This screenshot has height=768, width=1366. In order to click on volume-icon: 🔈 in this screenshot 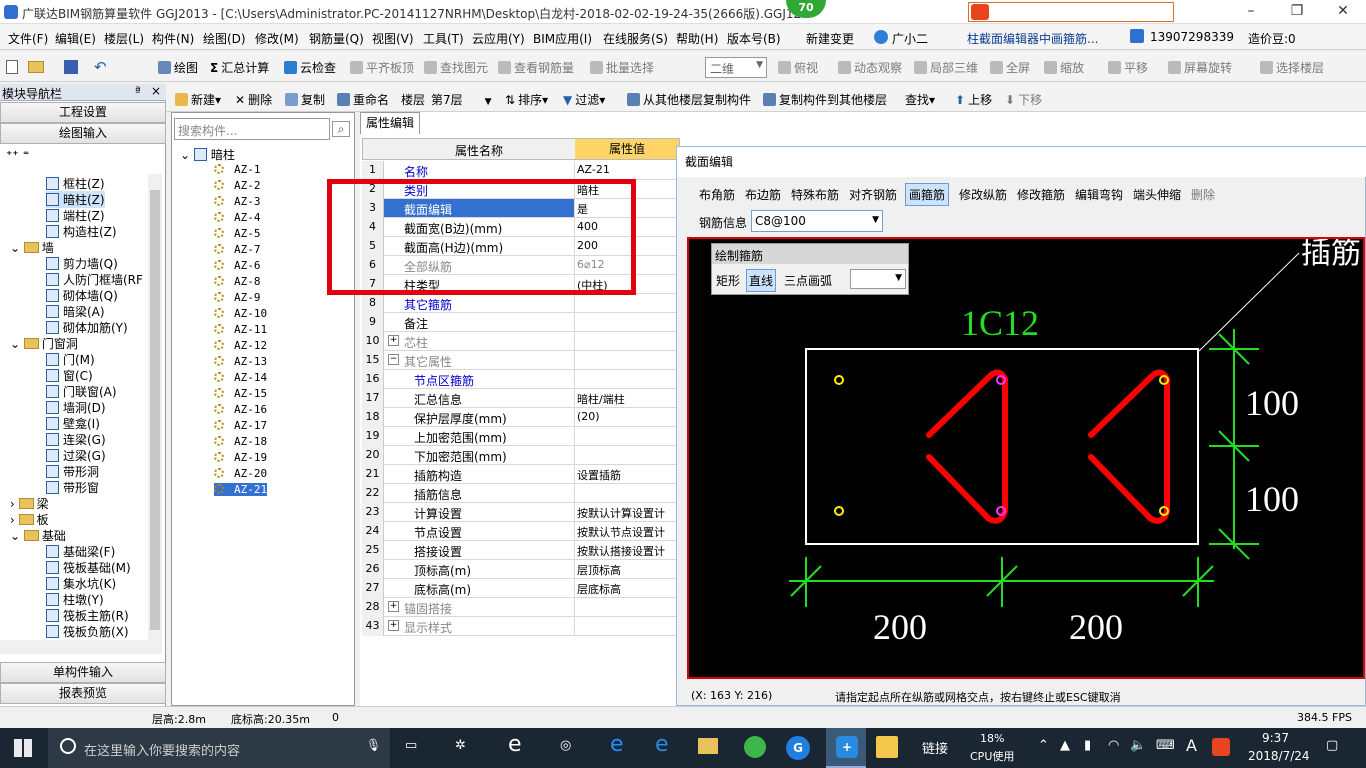, I will do `click(1138, 745)`.